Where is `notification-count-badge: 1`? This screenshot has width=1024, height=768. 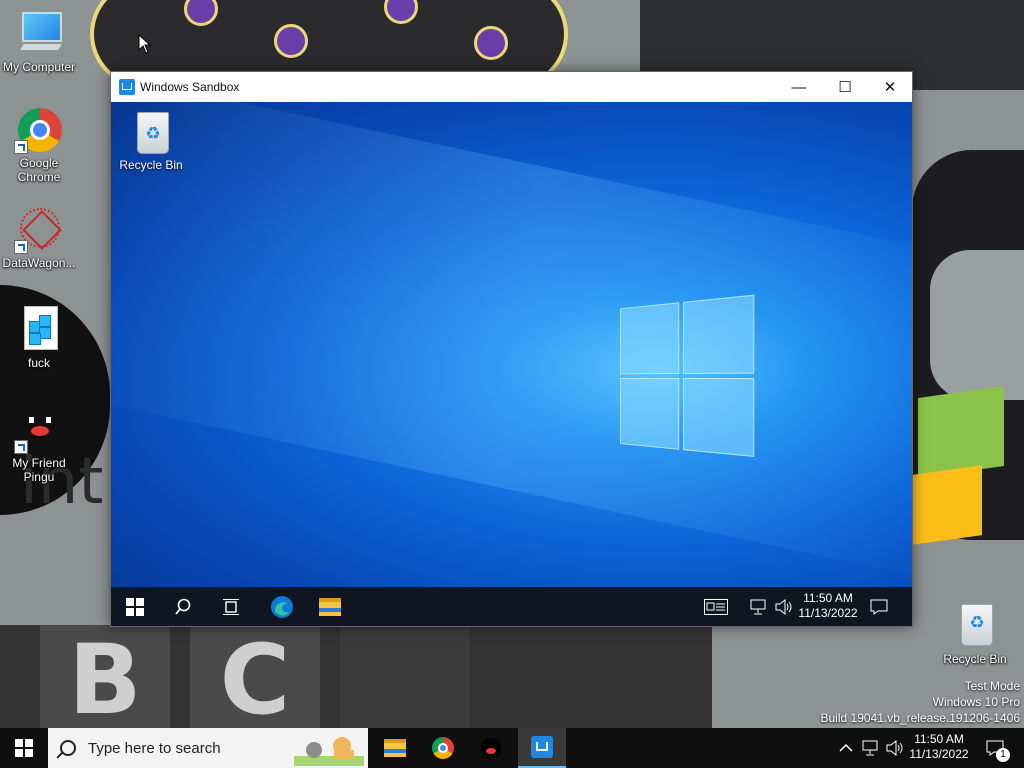 notification-count-badge: 1 is located at coordinates (1003, 755).